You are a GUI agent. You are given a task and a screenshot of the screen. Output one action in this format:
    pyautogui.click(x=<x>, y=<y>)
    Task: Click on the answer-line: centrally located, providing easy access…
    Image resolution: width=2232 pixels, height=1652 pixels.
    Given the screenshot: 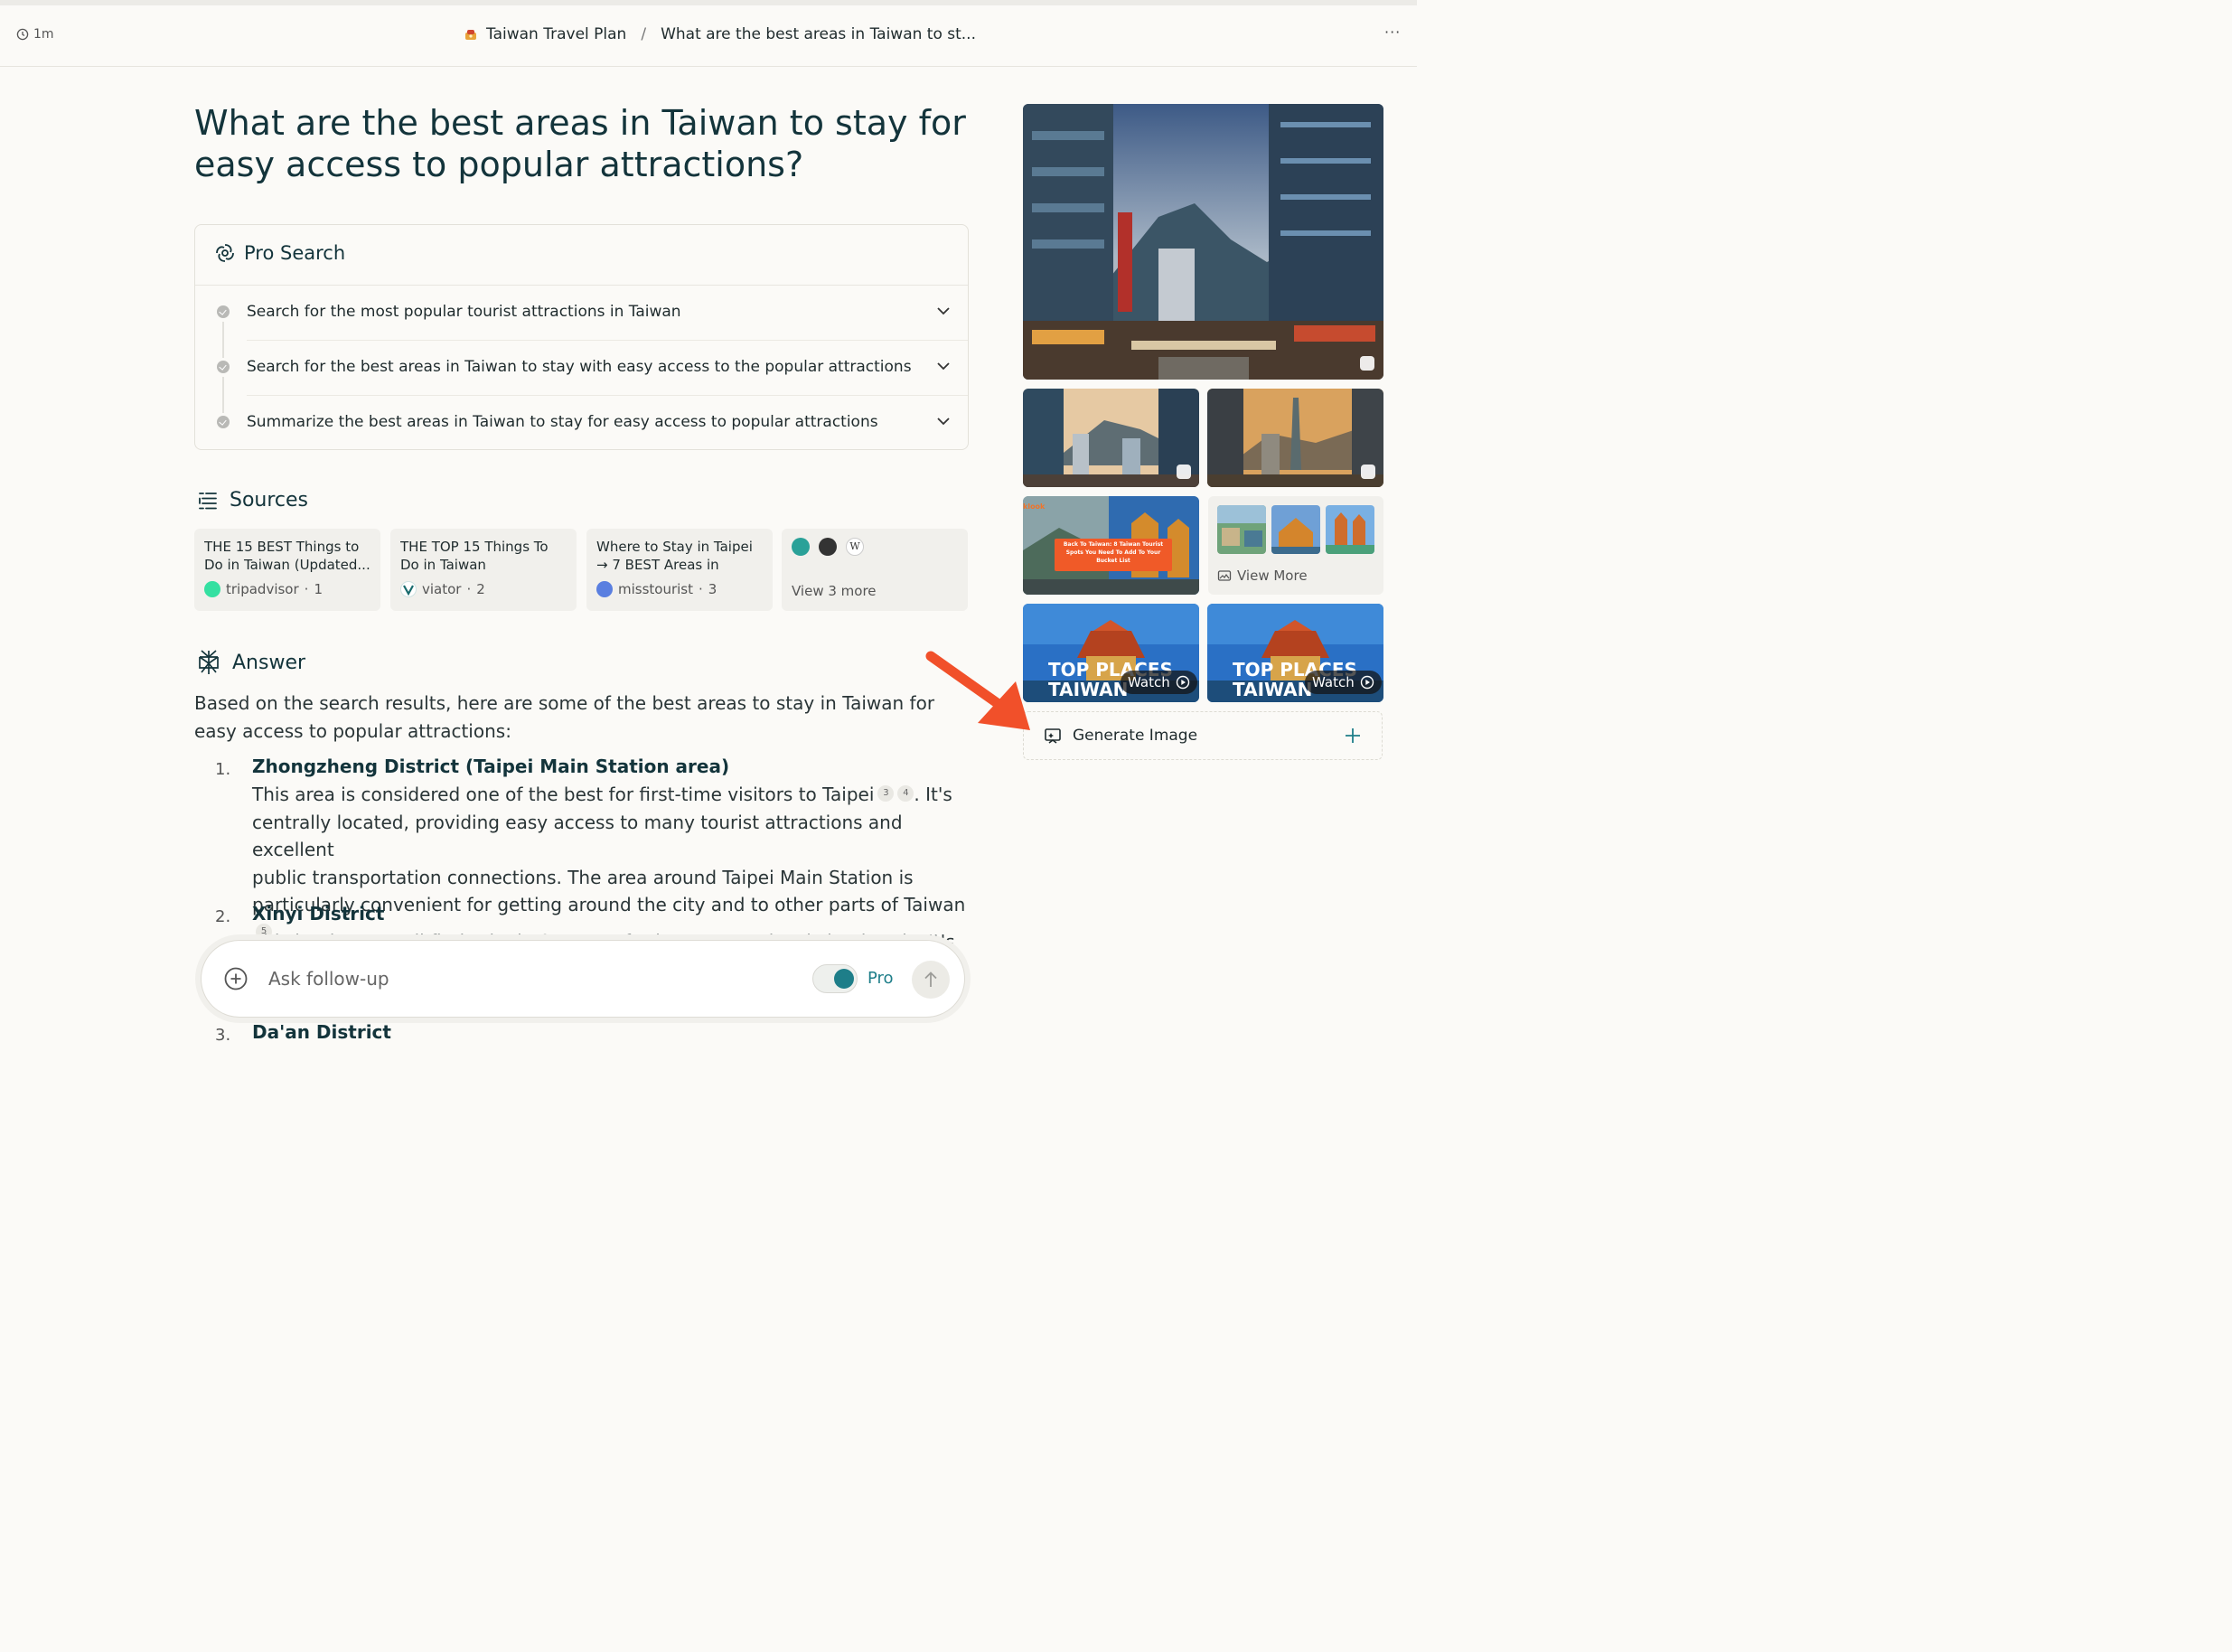 What is the action you would take?
    pyautogui.click(x=577, y=836)
    